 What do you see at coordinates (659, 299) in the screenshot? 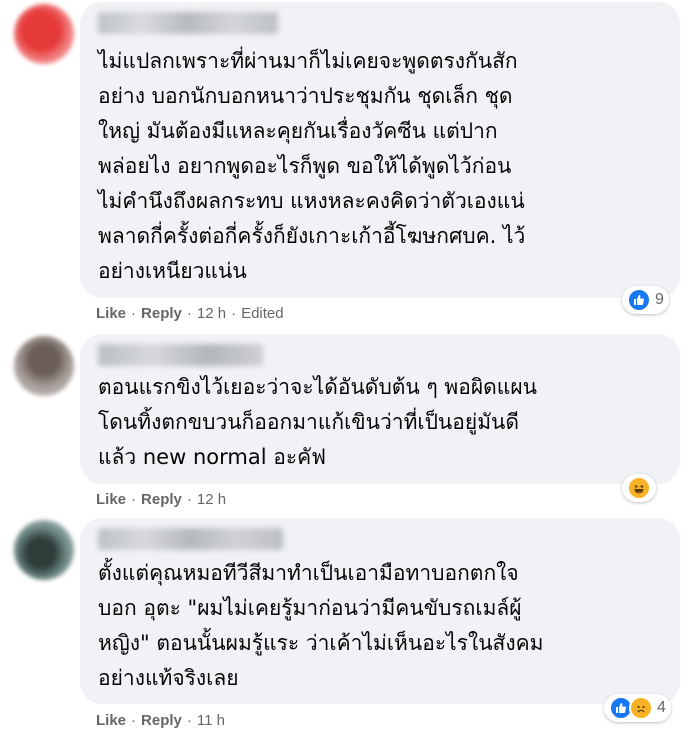
I see `reaction-count: 9` at bounding box center [659, 299].